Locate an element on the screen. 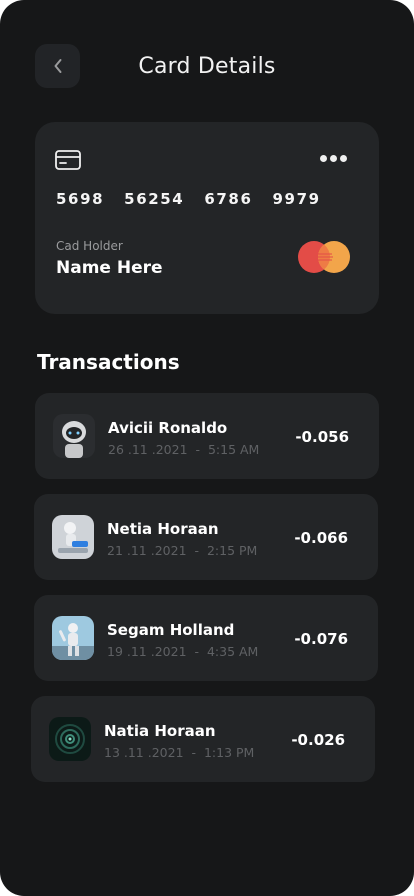  credit-card-icon is located at coordinates (68, 160).